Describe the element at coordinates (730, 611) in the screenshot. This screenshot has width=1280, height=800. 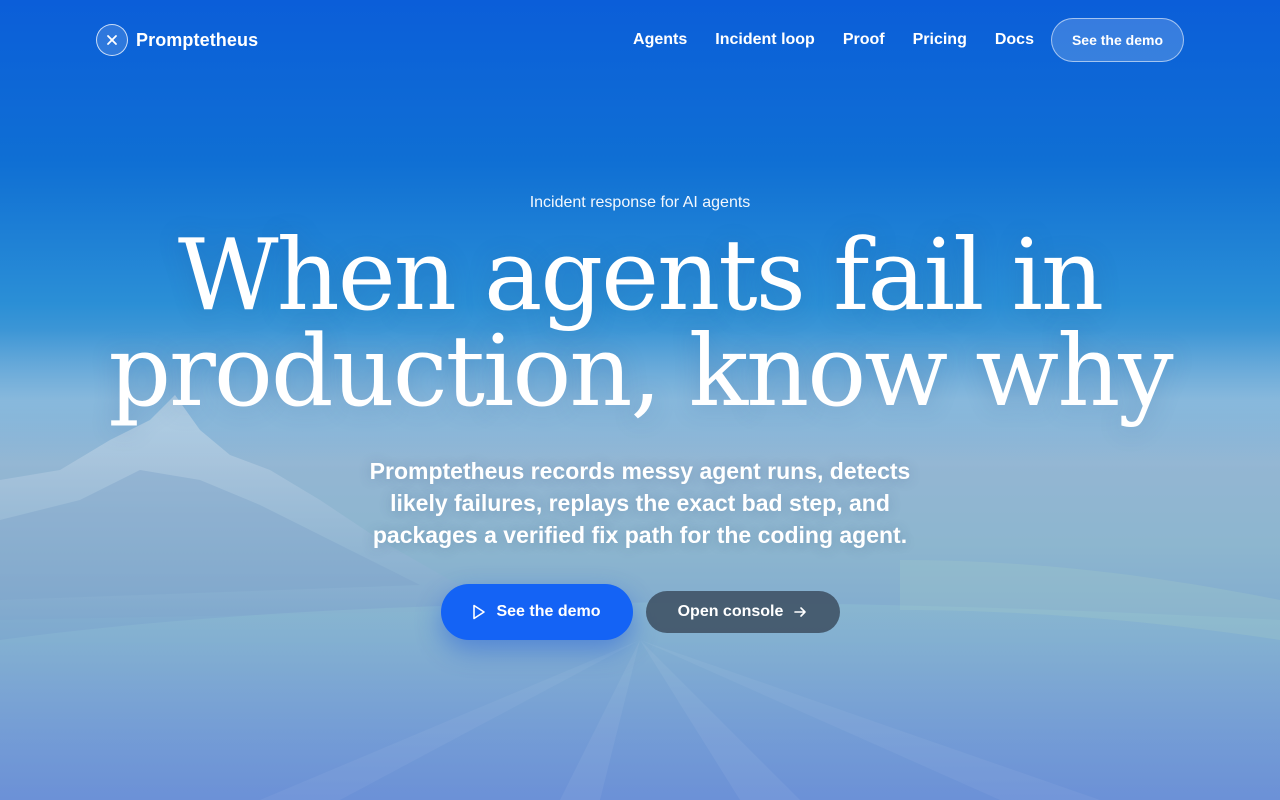
I see `open-console-label: Open console` at that location.